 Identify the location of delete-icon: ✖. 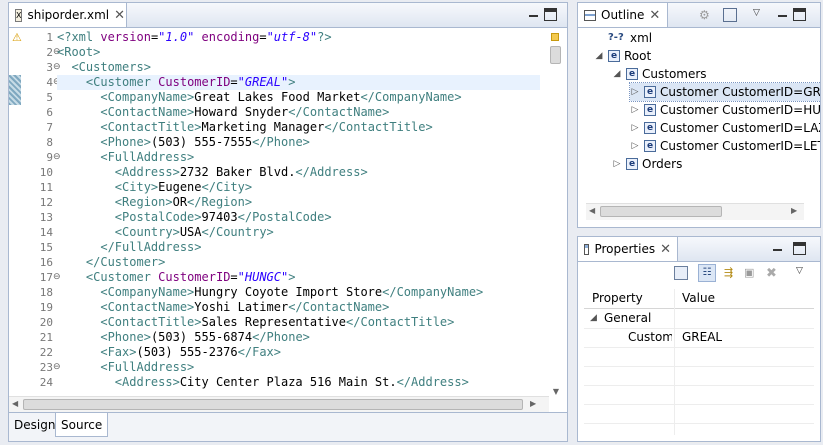
(773, 273).